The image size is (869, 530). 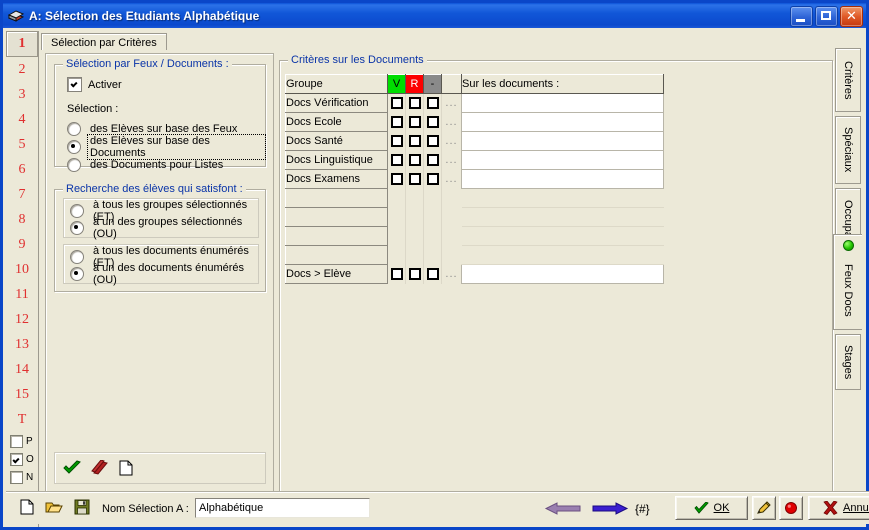 What do you see at coordinates (16, 477) in the screenshot?
I see `checkbox-n-box` at bounding box center [16, 477].